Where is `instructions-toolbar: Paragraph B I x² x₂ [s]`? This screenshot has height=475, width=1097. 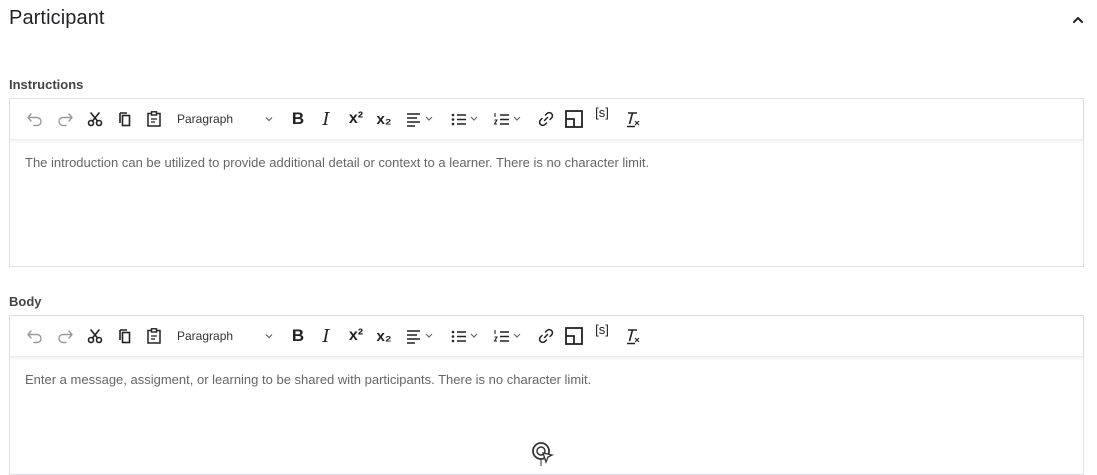
instructions-toolbar: Paragraph B I x² x₂ [s] is located at coordinates (546, 119).